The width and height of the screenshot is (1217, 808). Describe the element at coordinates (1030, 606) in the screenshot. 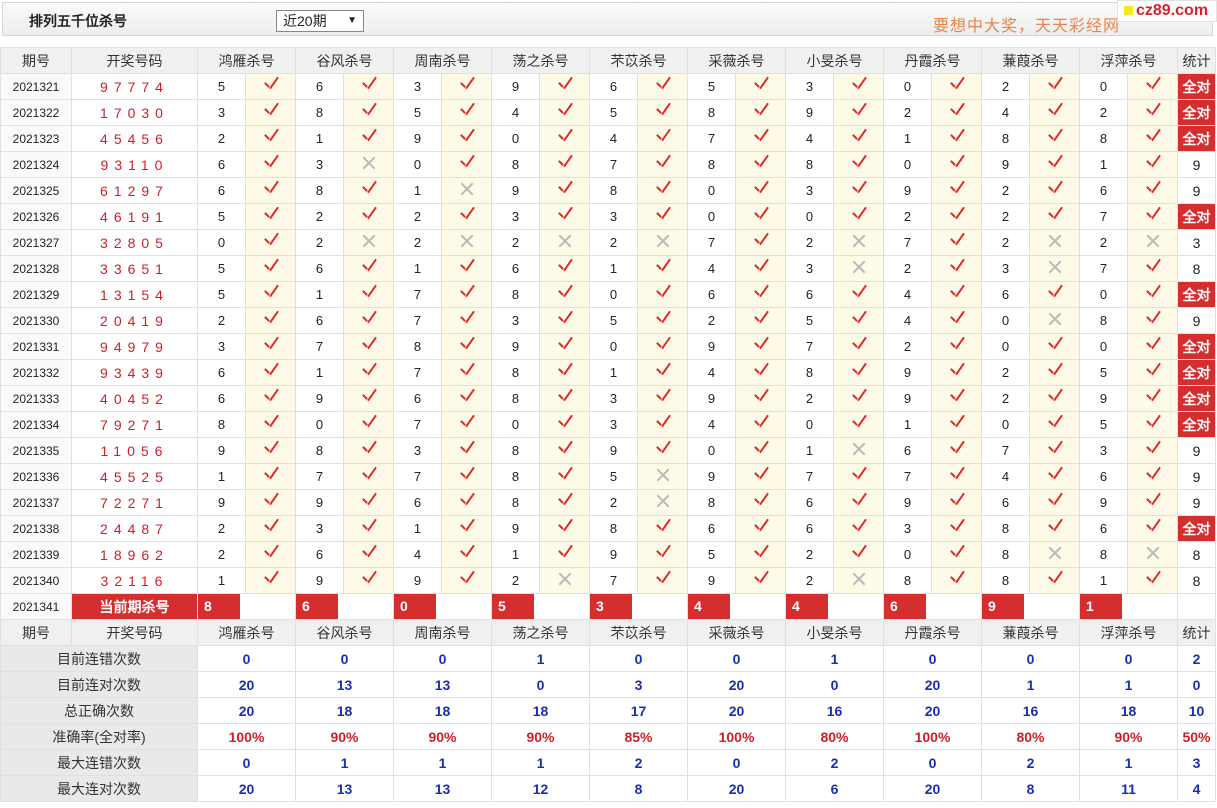

I see `current-kill-cell: 9` at that location.